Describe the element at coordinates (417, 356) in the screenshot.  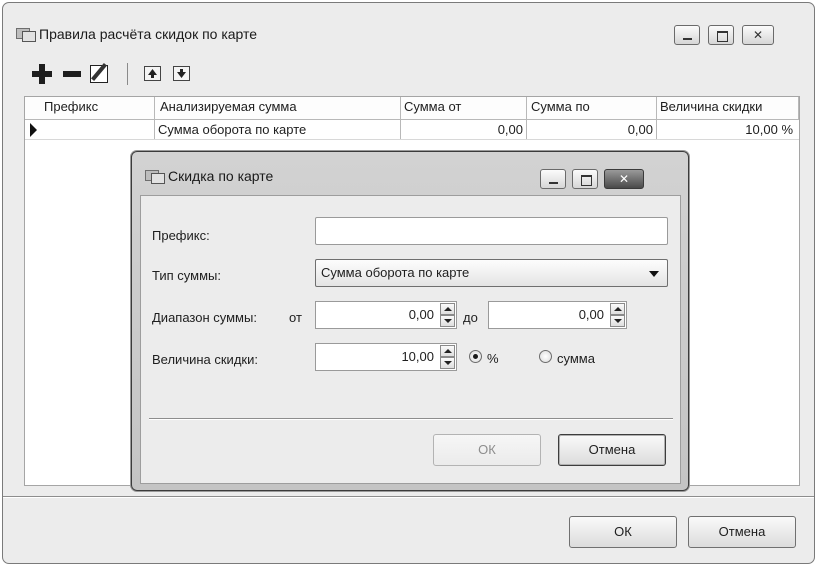
I see `discount-value: 10,00` at that location.